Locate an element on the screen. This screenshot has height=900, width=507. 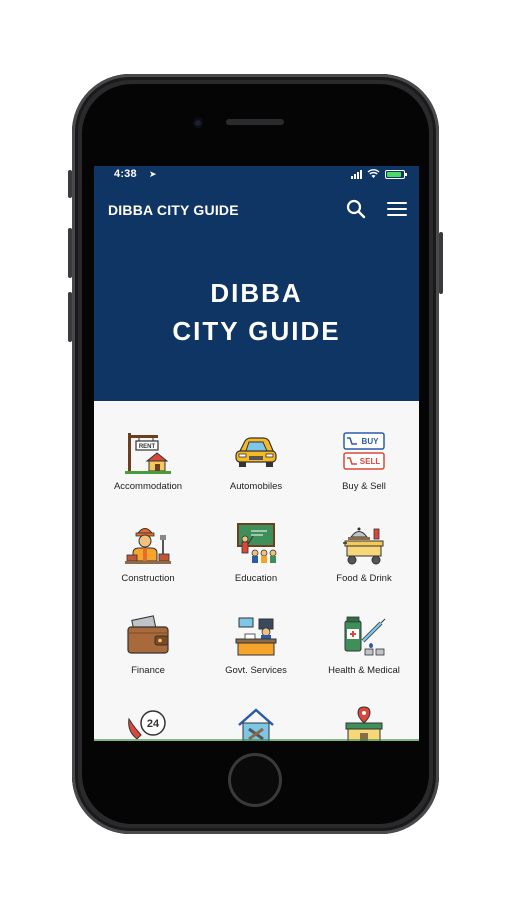
rent-sign-text: RENT is located at coordinates (147, 447).